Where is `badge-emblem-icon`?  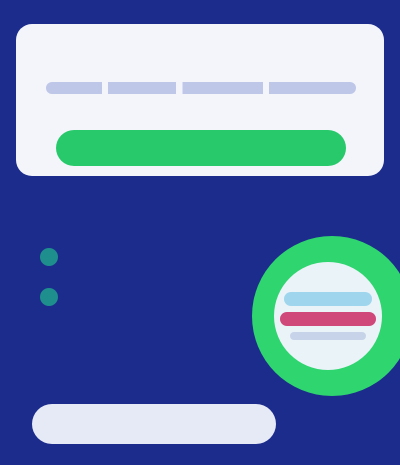
badge-emblem-icon is located at coordinates (328, 316).